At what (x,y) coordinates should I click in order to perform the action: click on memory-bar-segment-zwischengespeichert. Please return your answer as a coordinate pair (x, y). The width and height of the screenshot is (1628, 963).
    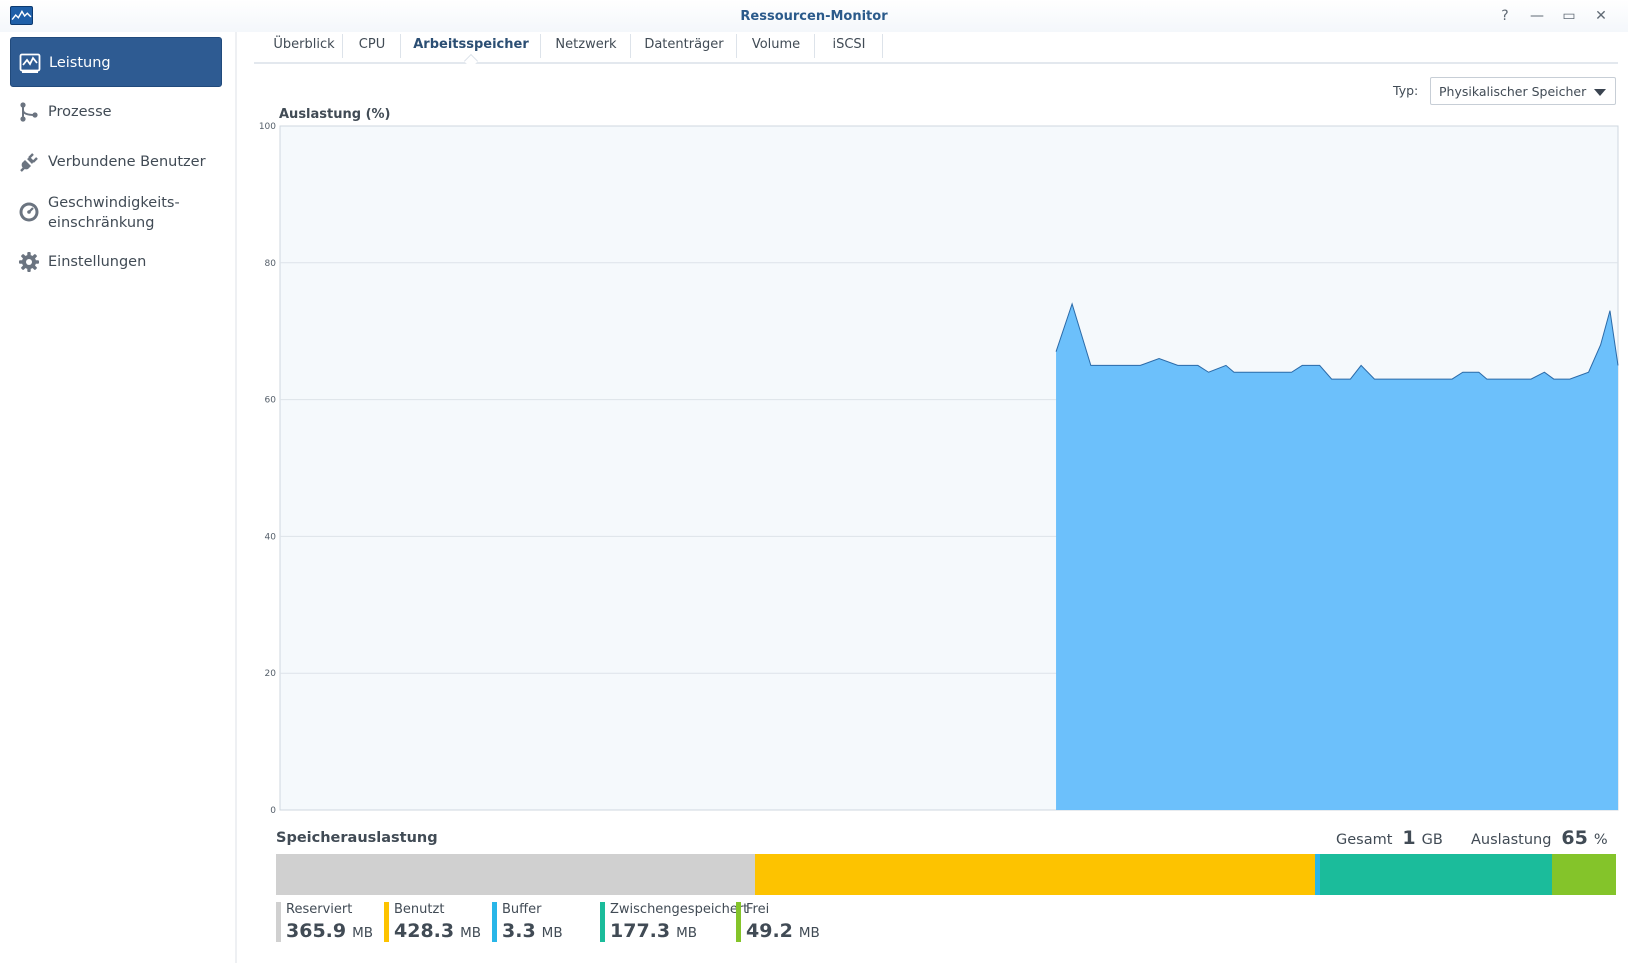
    Looking at the image, I should click on (1435, 874).